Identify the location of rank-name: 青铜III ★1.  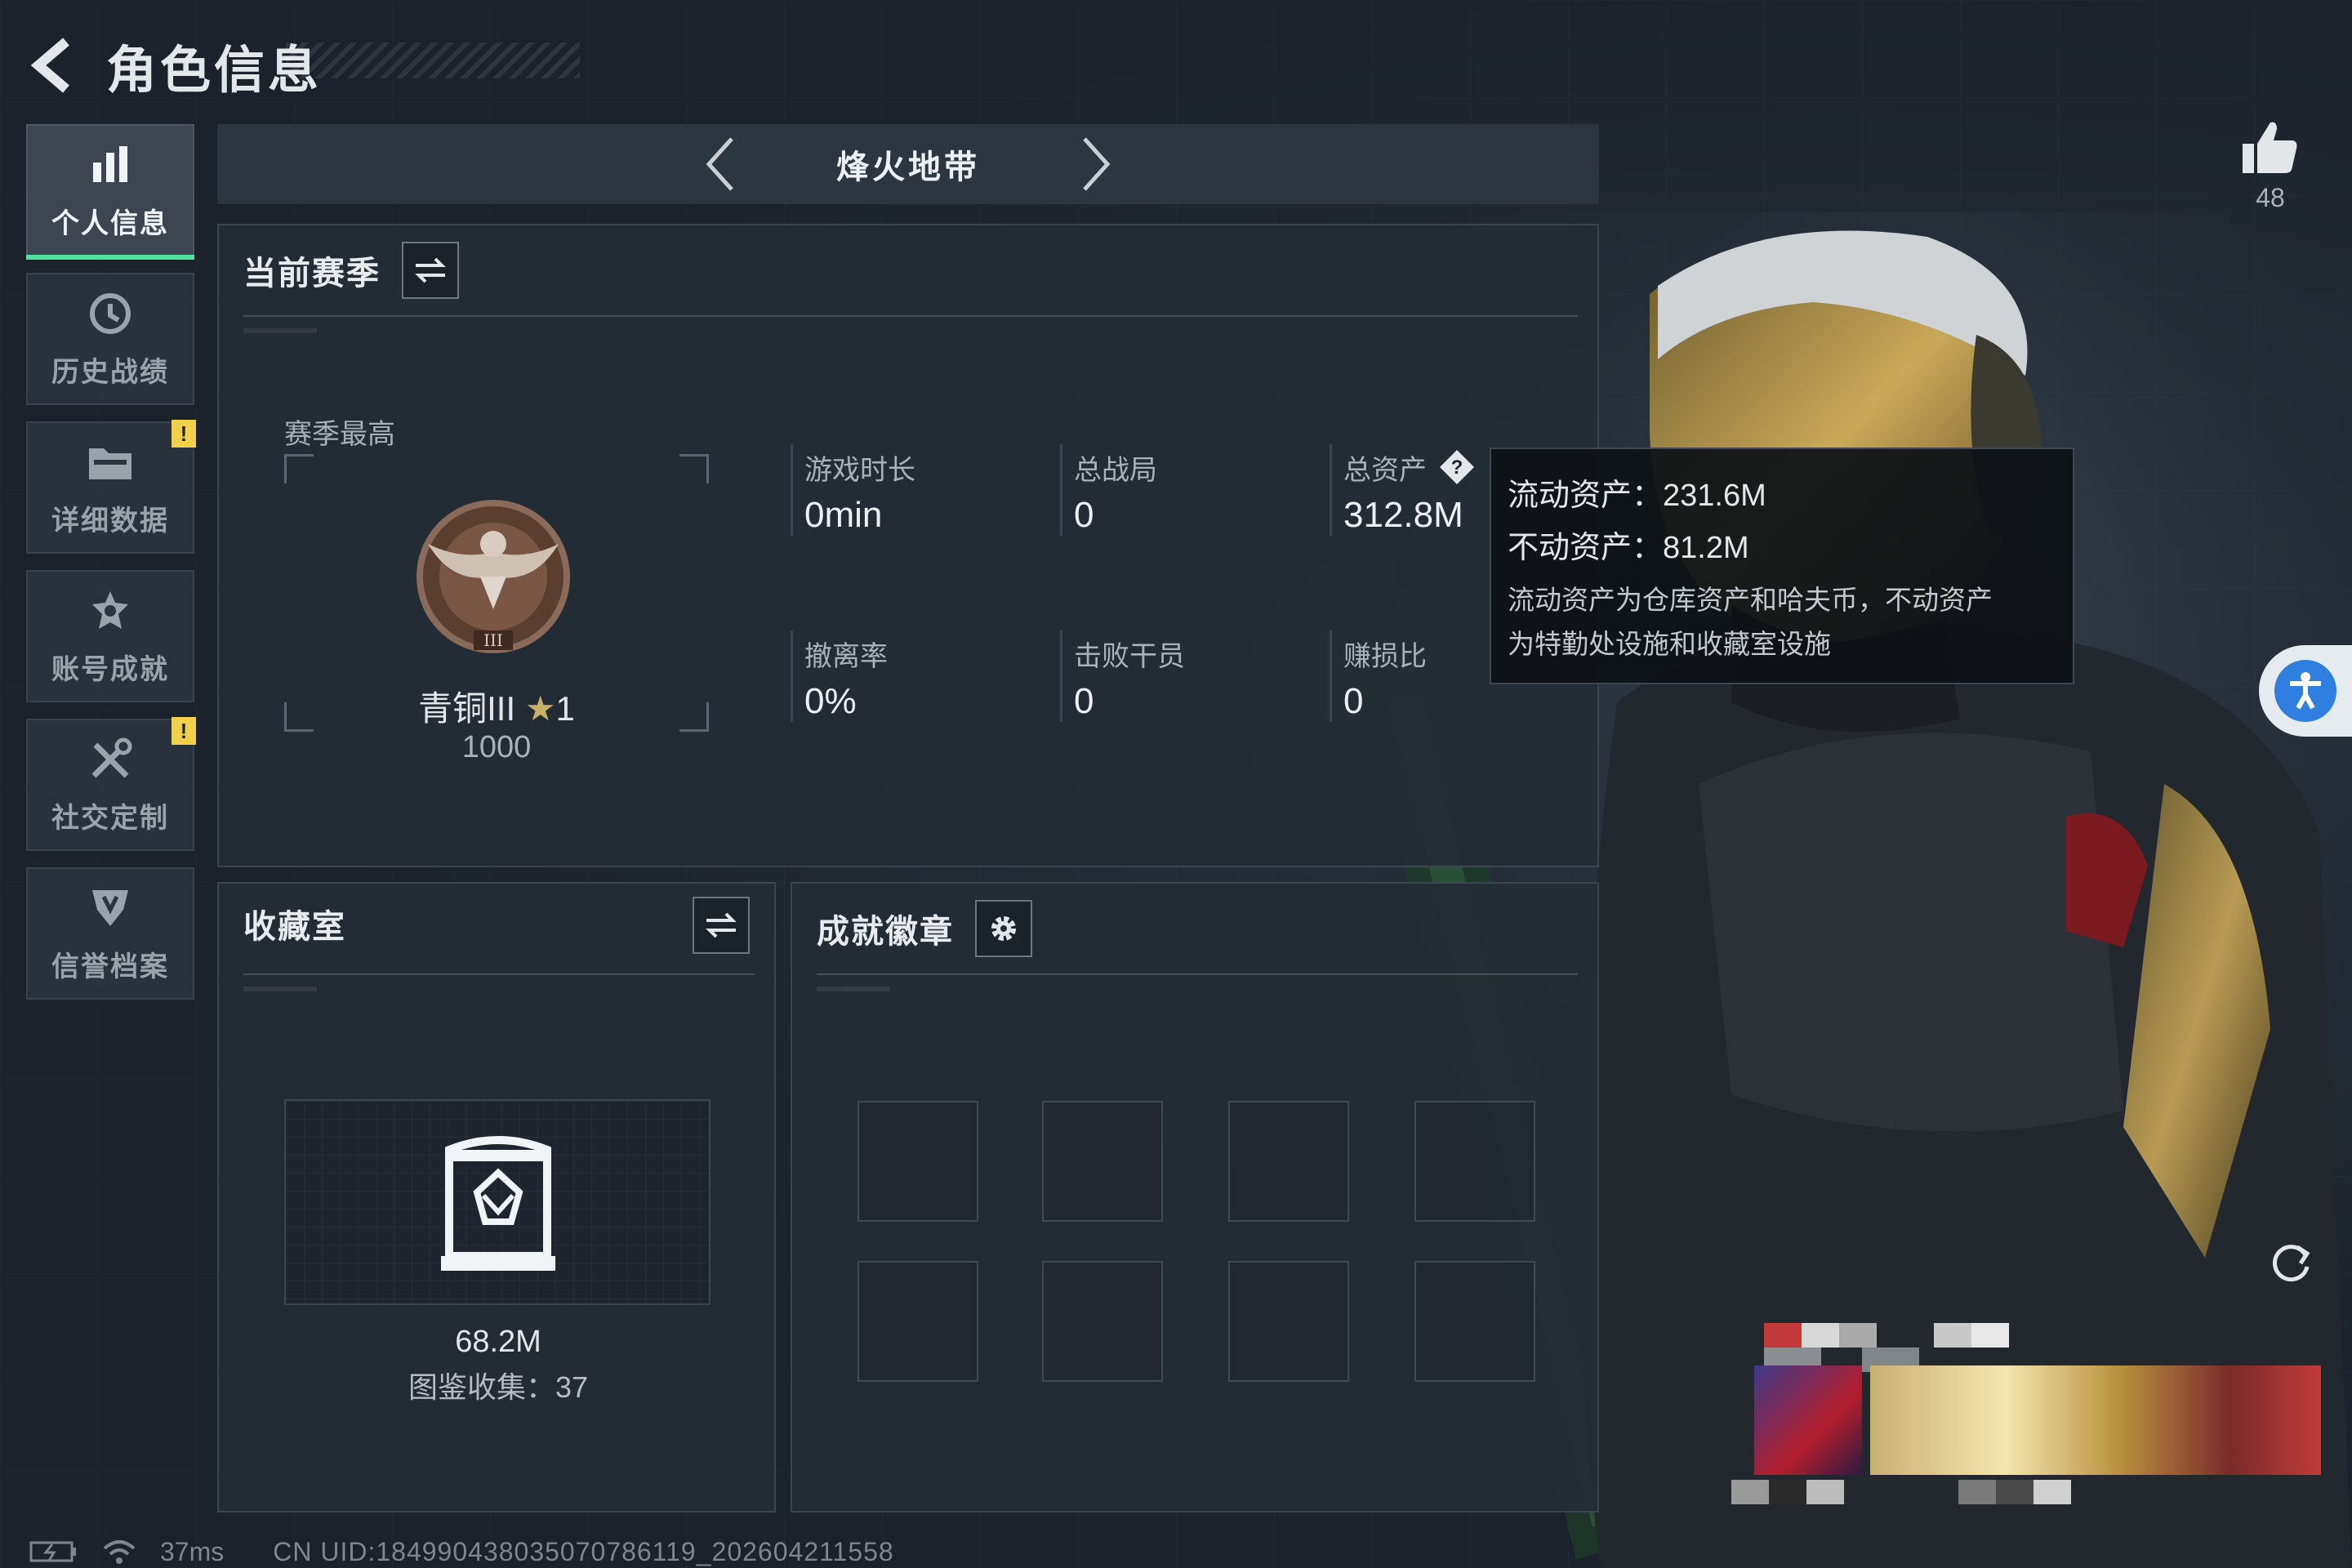
(496, 708).